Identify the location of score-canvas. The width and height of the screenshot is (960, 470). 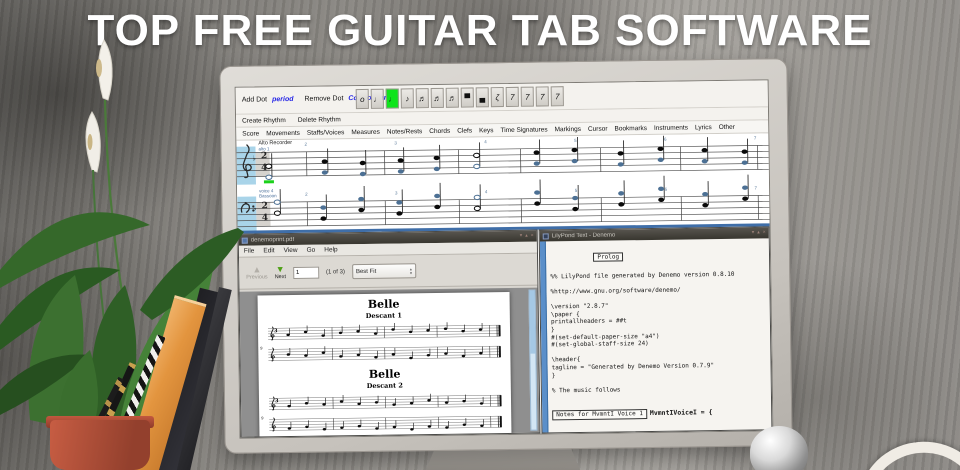
(504, 183).